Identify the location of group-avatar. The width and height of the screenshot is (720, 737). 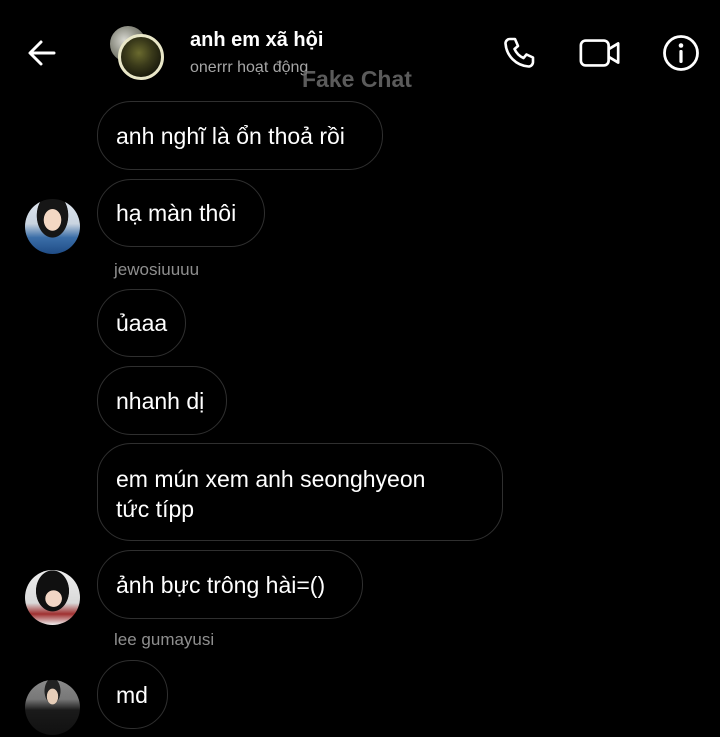
(137, 52).